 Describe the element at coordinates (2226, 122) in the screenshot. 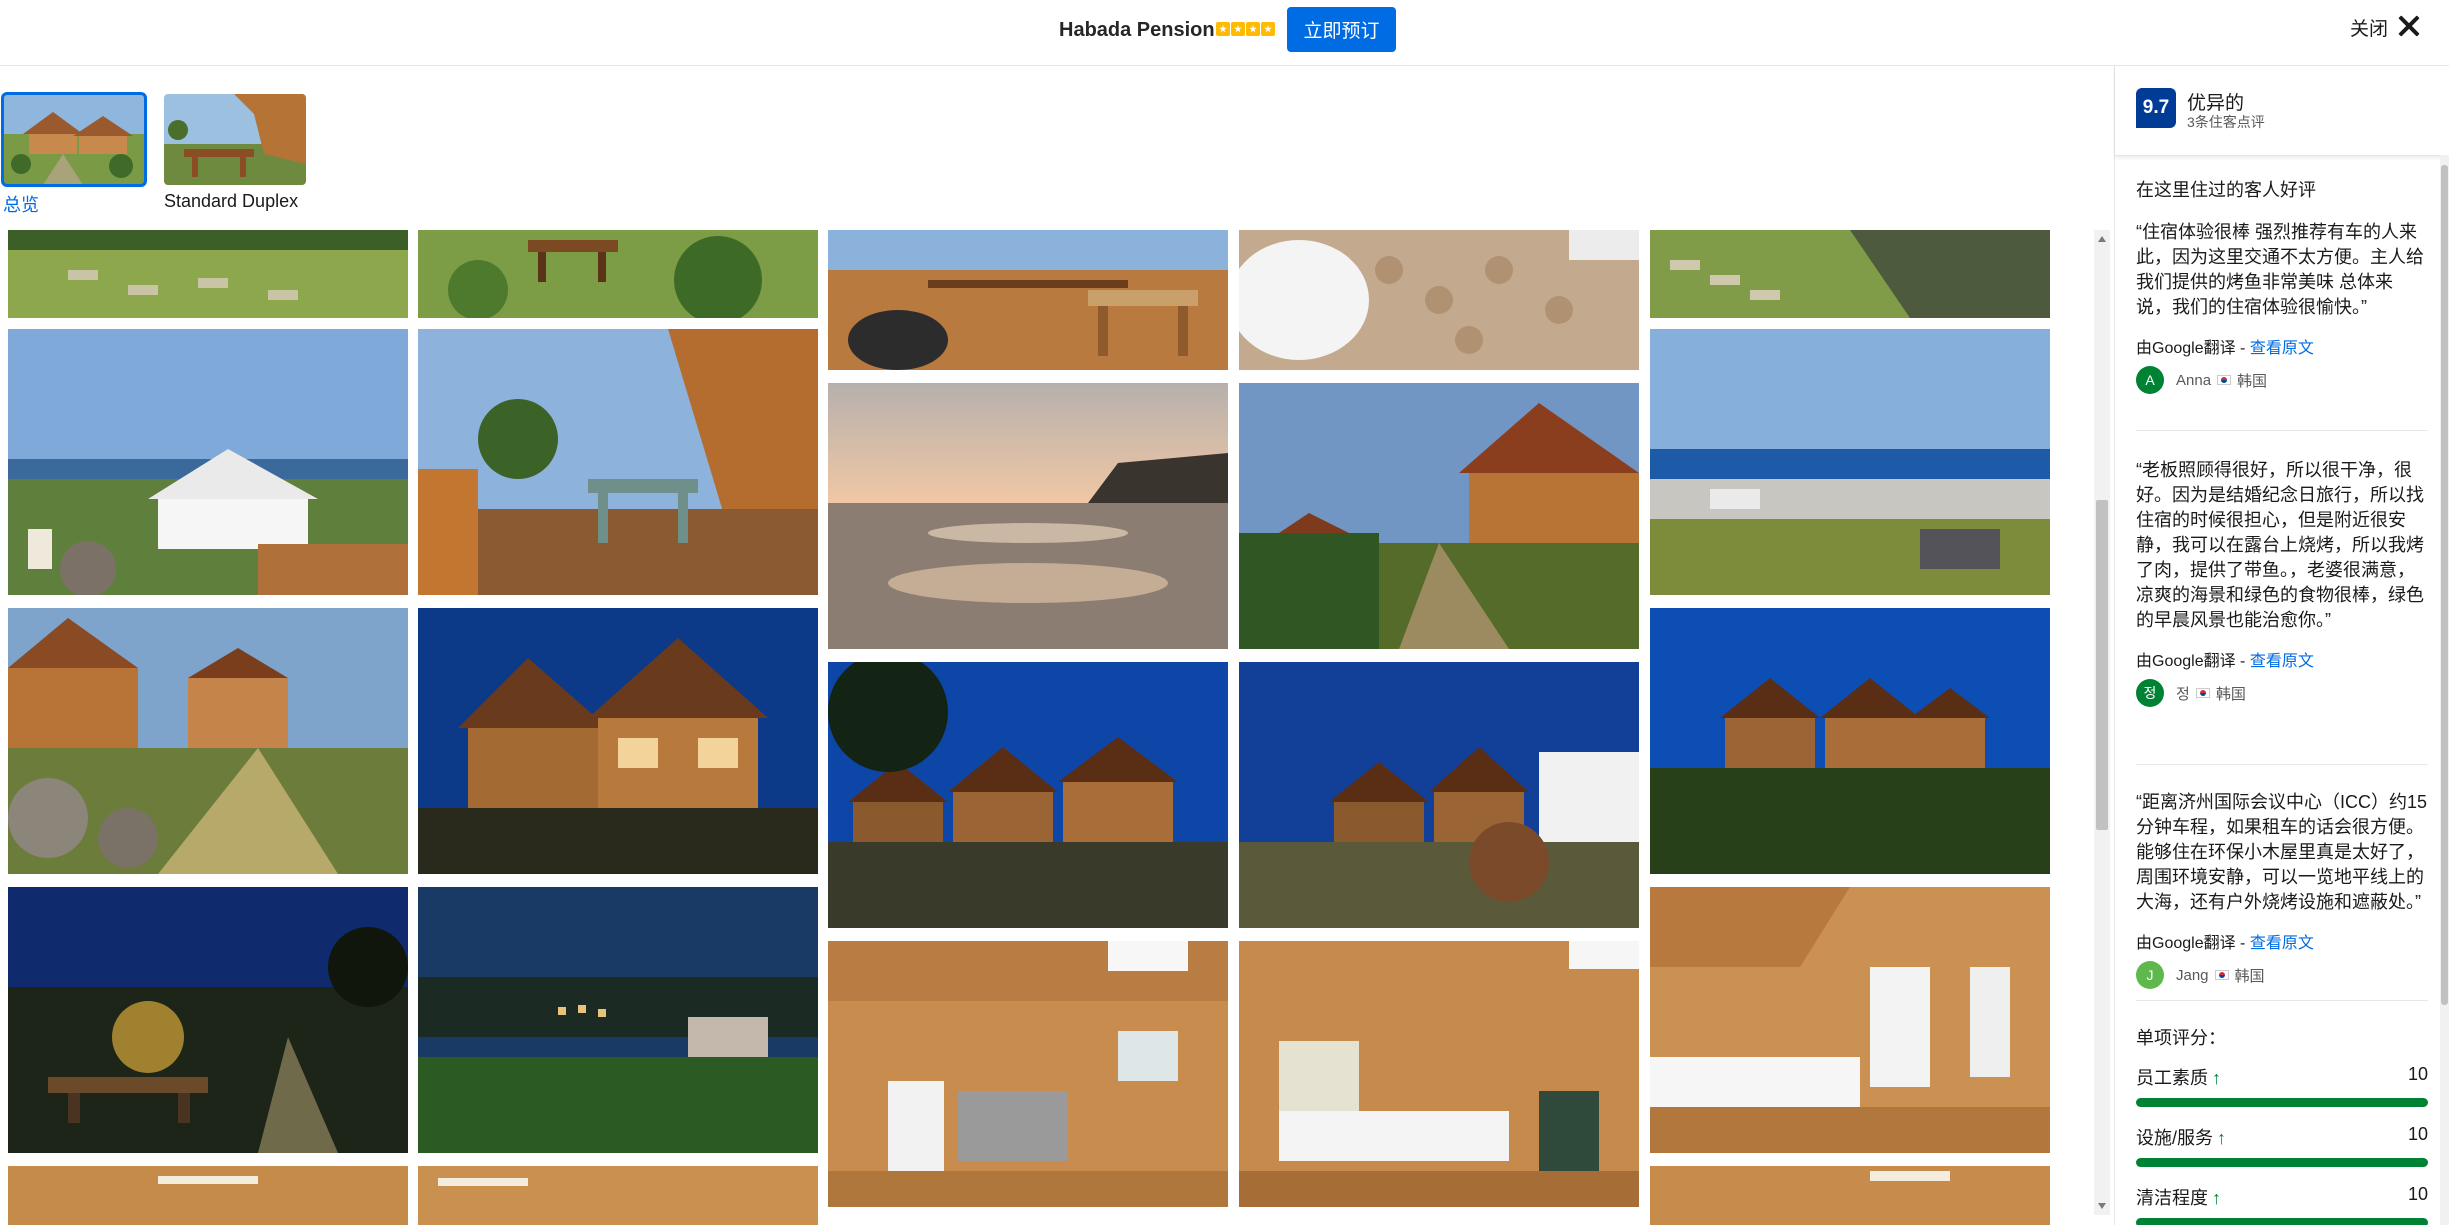

I see `review-count: 3条住客点评` at that location.